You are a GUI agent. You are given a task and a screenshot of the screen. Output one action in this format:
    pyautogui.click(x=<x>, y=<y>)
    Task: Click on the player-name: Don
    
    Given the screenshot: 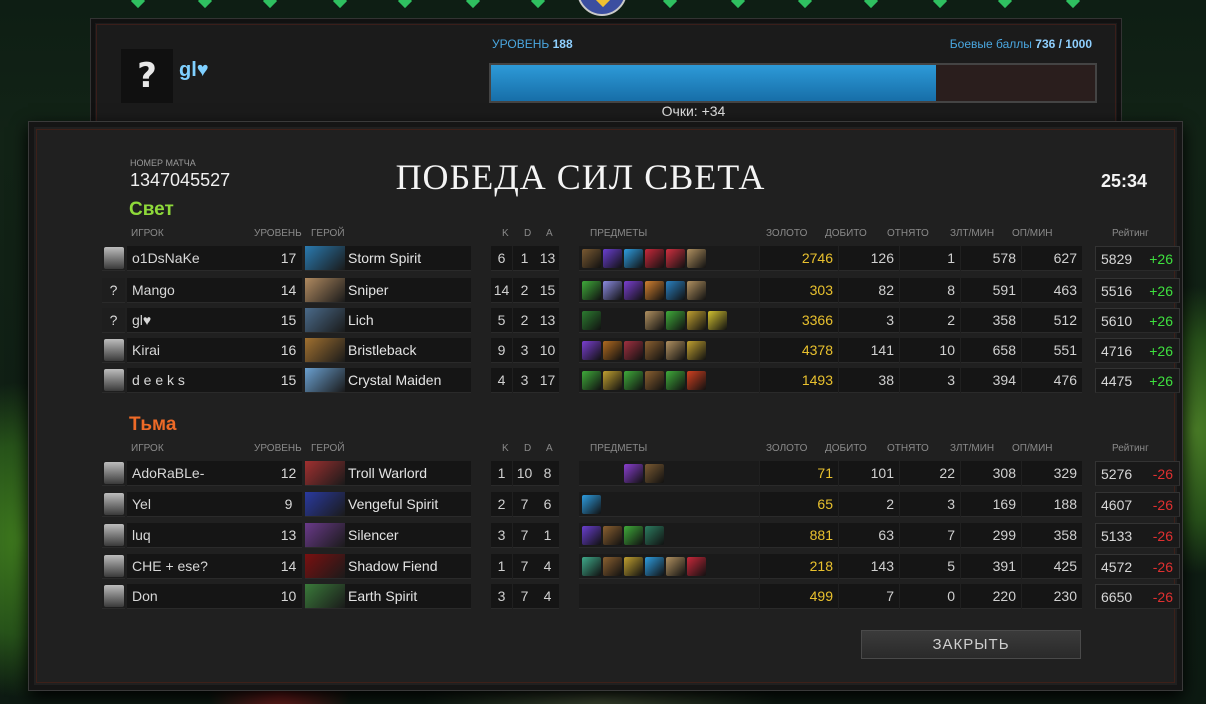 What is the action you would take?
    pyautogui.click(x=201, y=596)
    